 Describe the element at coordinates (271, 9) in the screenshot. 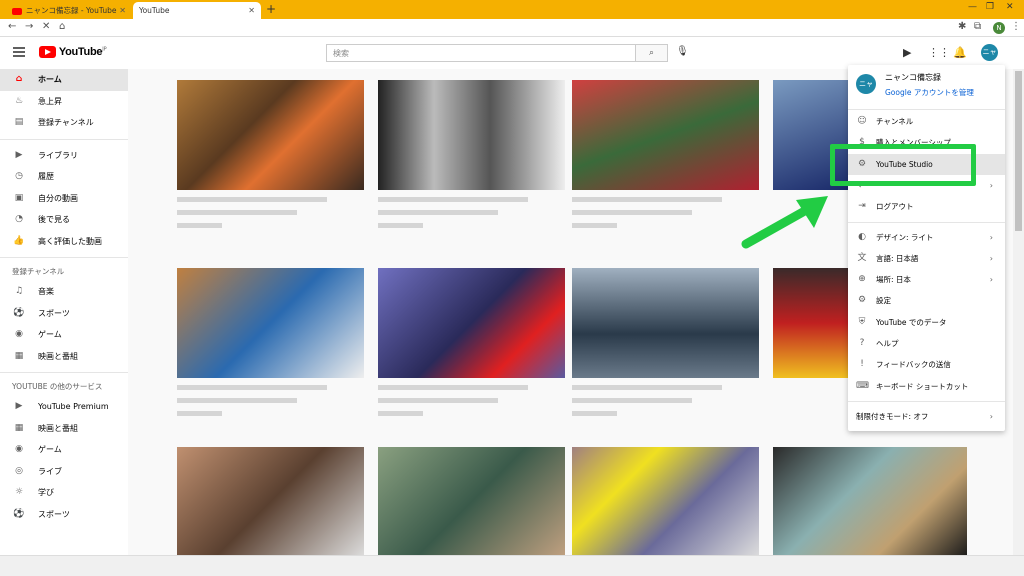

I see `new-tab-button: +` at that location.